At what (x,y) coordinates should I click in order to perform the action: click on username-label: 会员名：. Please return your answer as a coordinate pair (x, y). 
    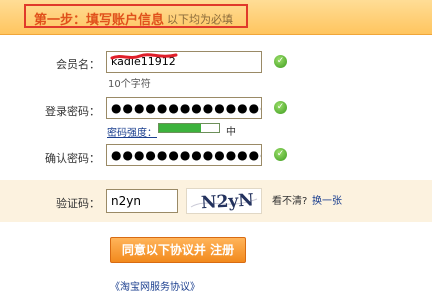
    Looking at the image, I should click on (78, 64).